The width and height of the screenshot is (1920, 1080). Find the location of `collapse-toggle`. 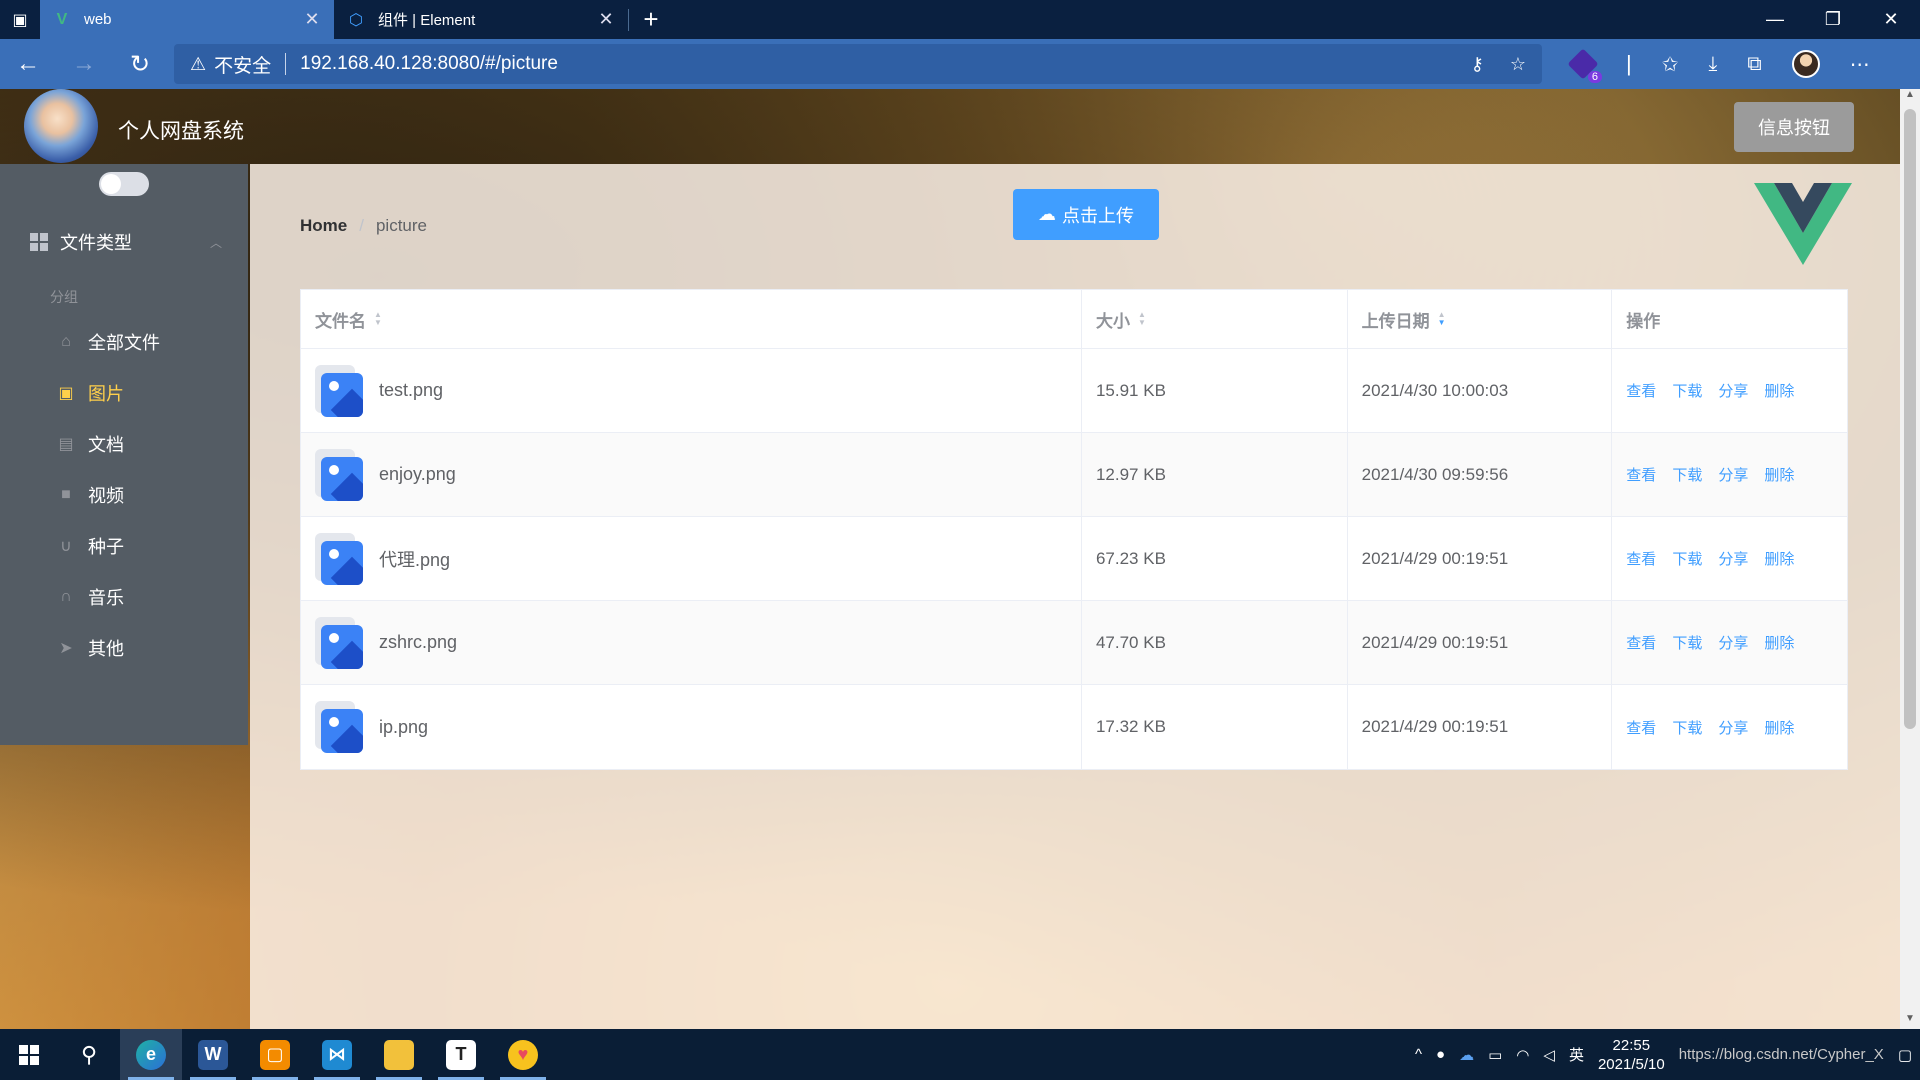

collapse-toggle is located at coordinates (124, 184).